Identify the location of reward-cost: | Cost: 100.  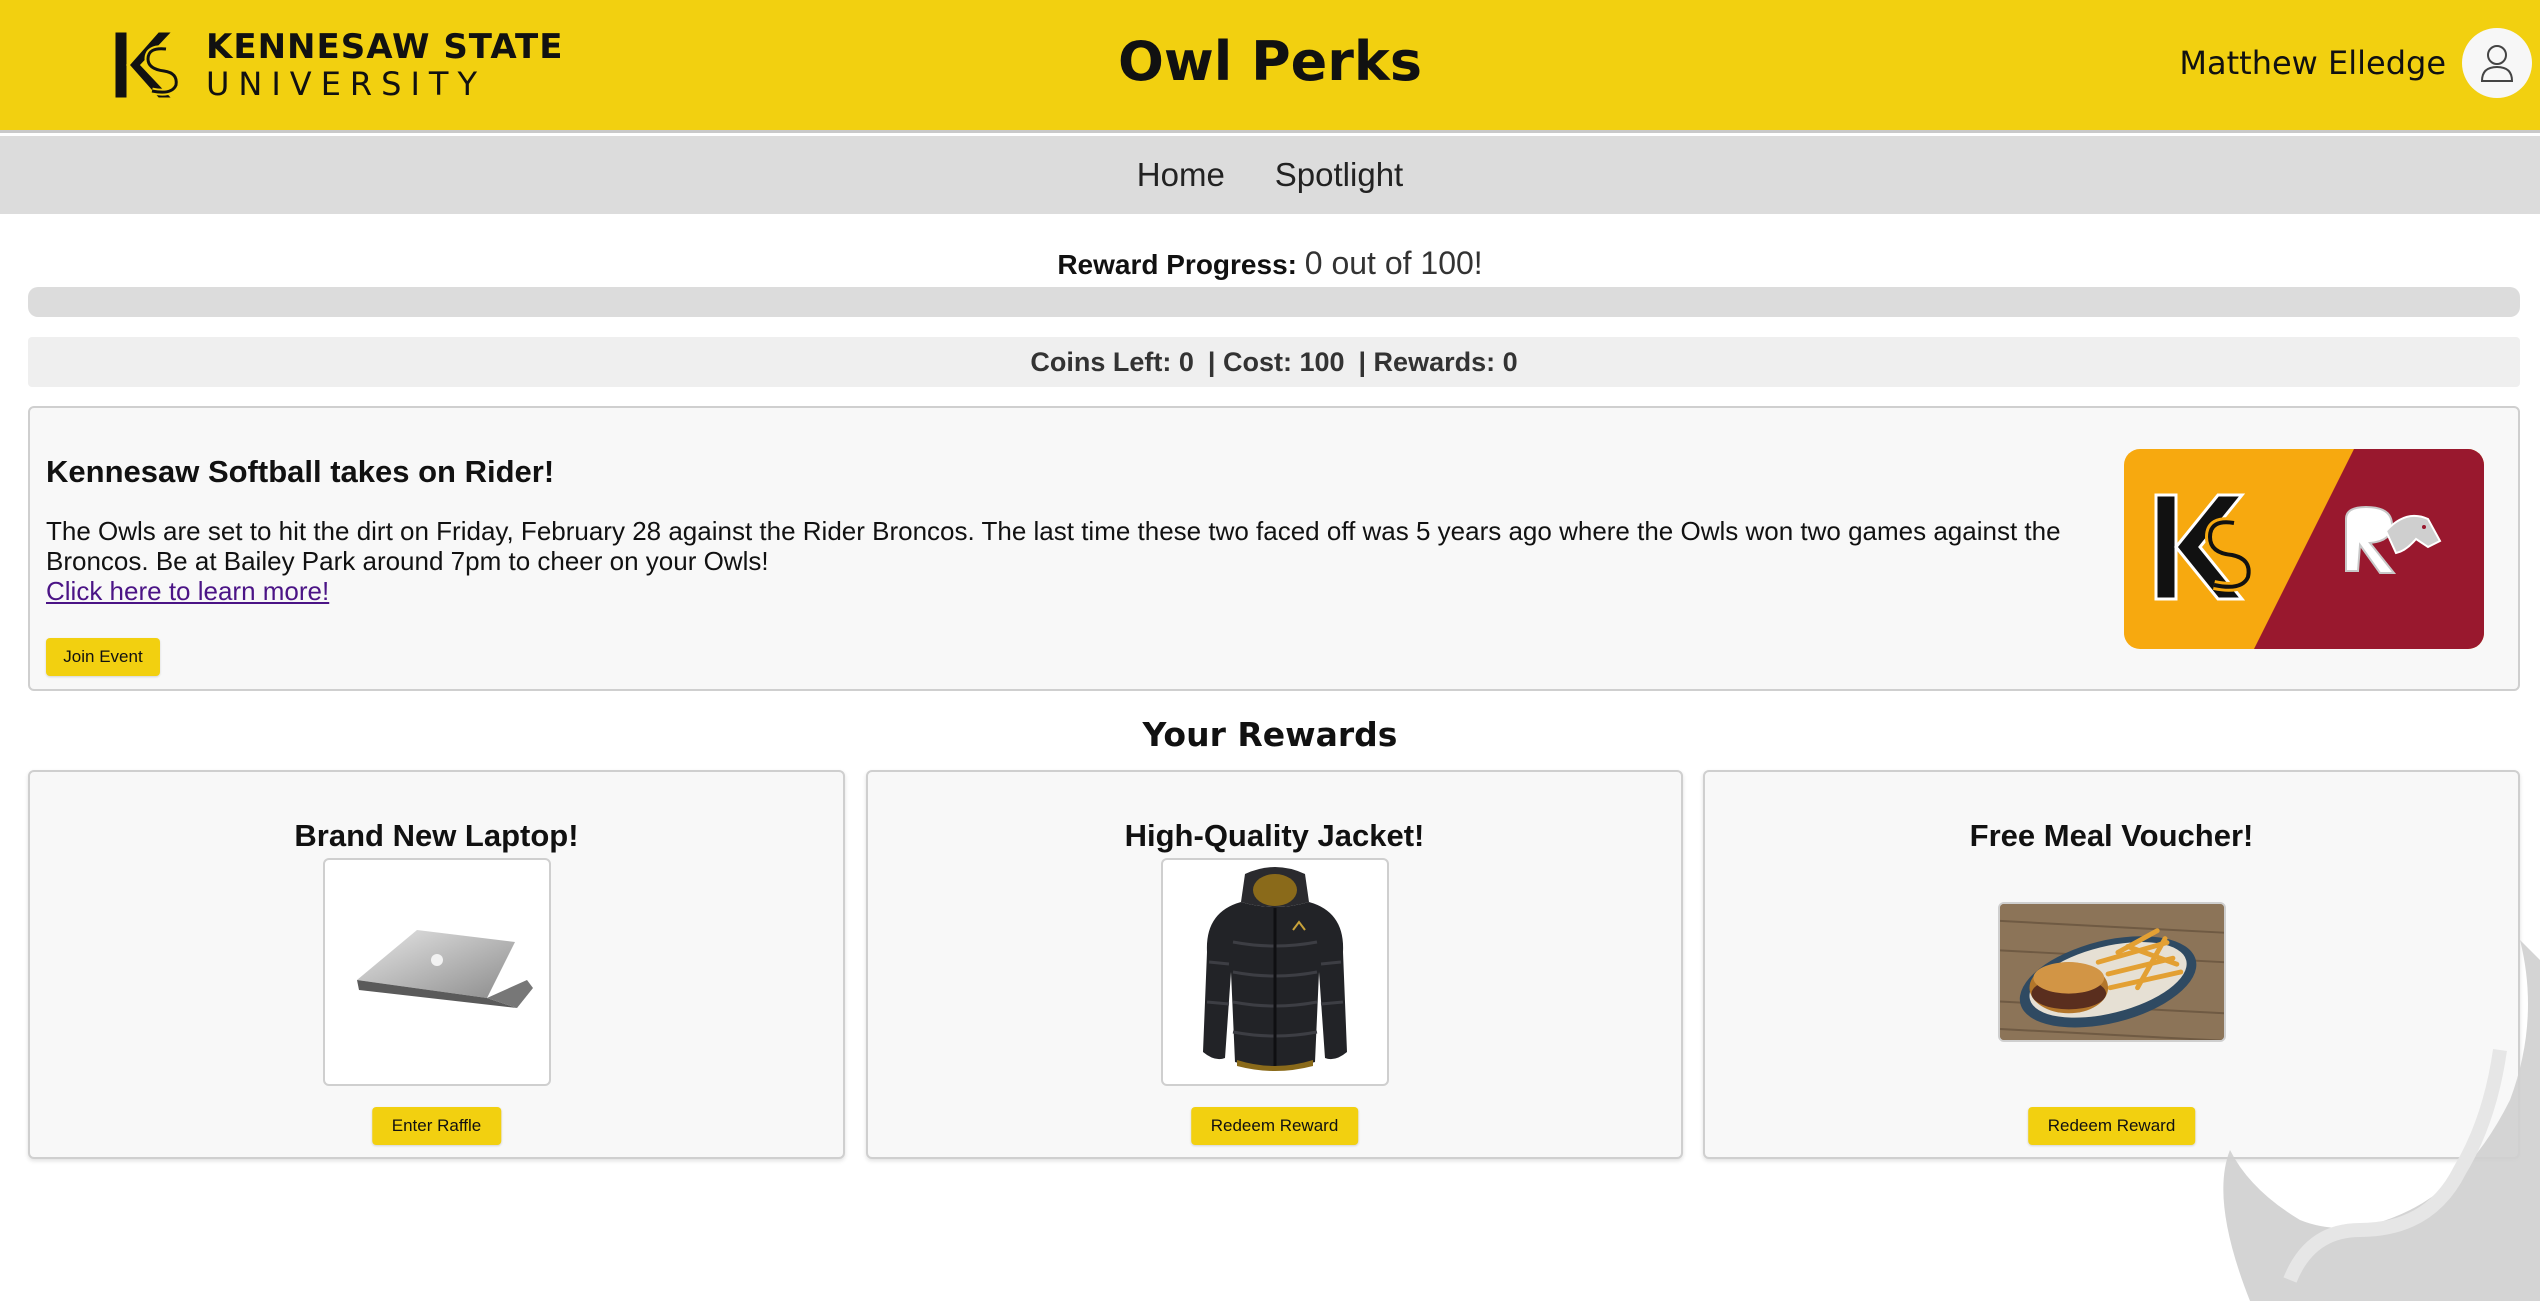
(1276, 361).